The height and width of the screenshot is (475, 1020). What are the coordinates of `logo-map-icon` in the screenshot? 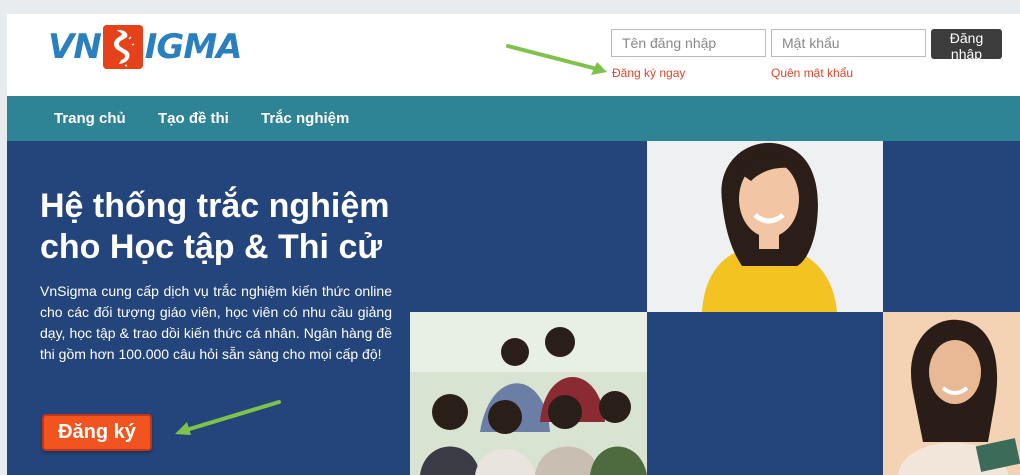 It's located at (122, 47).